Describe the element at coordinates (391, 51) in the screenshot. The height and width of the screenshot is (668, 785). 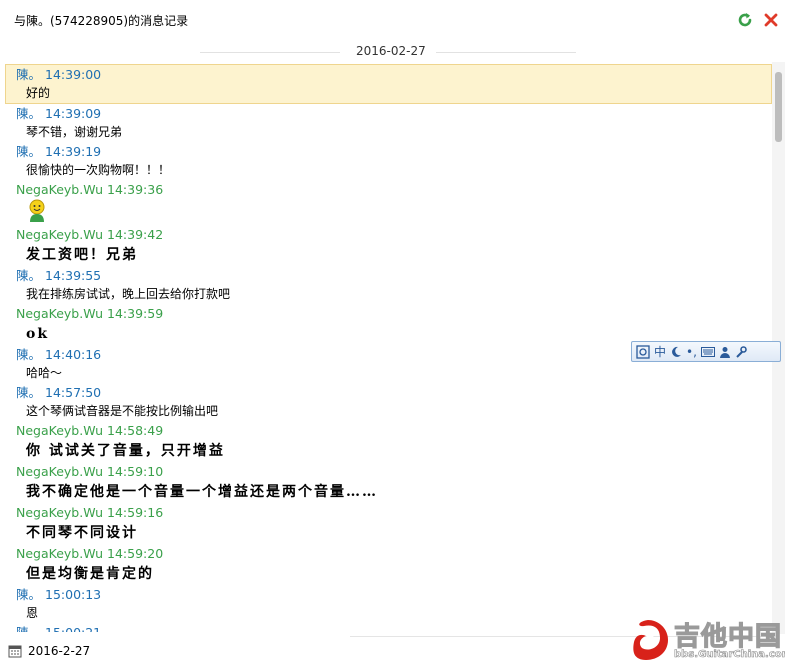
I see `date-divider-label: 2016-02-27` at that location.